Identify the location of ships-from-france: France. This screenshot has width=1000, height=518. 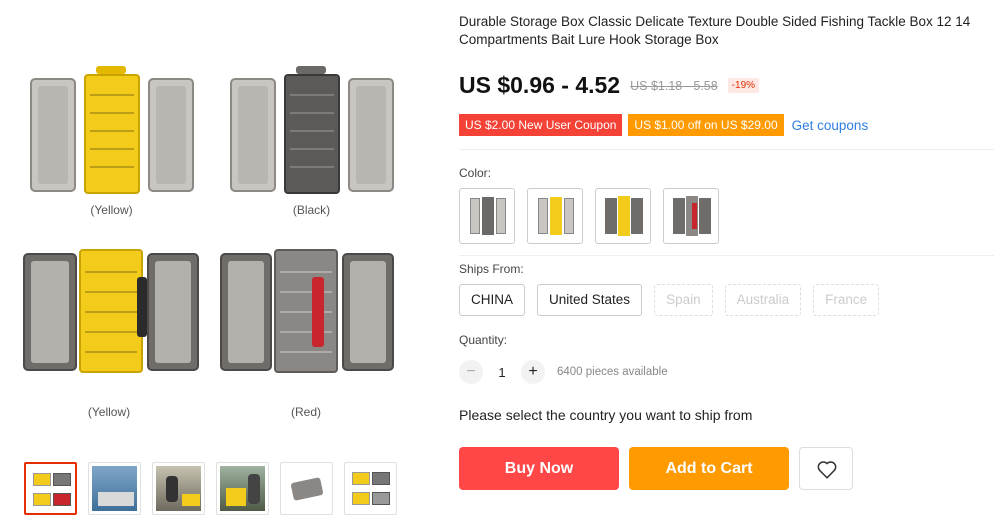
(846, 300).